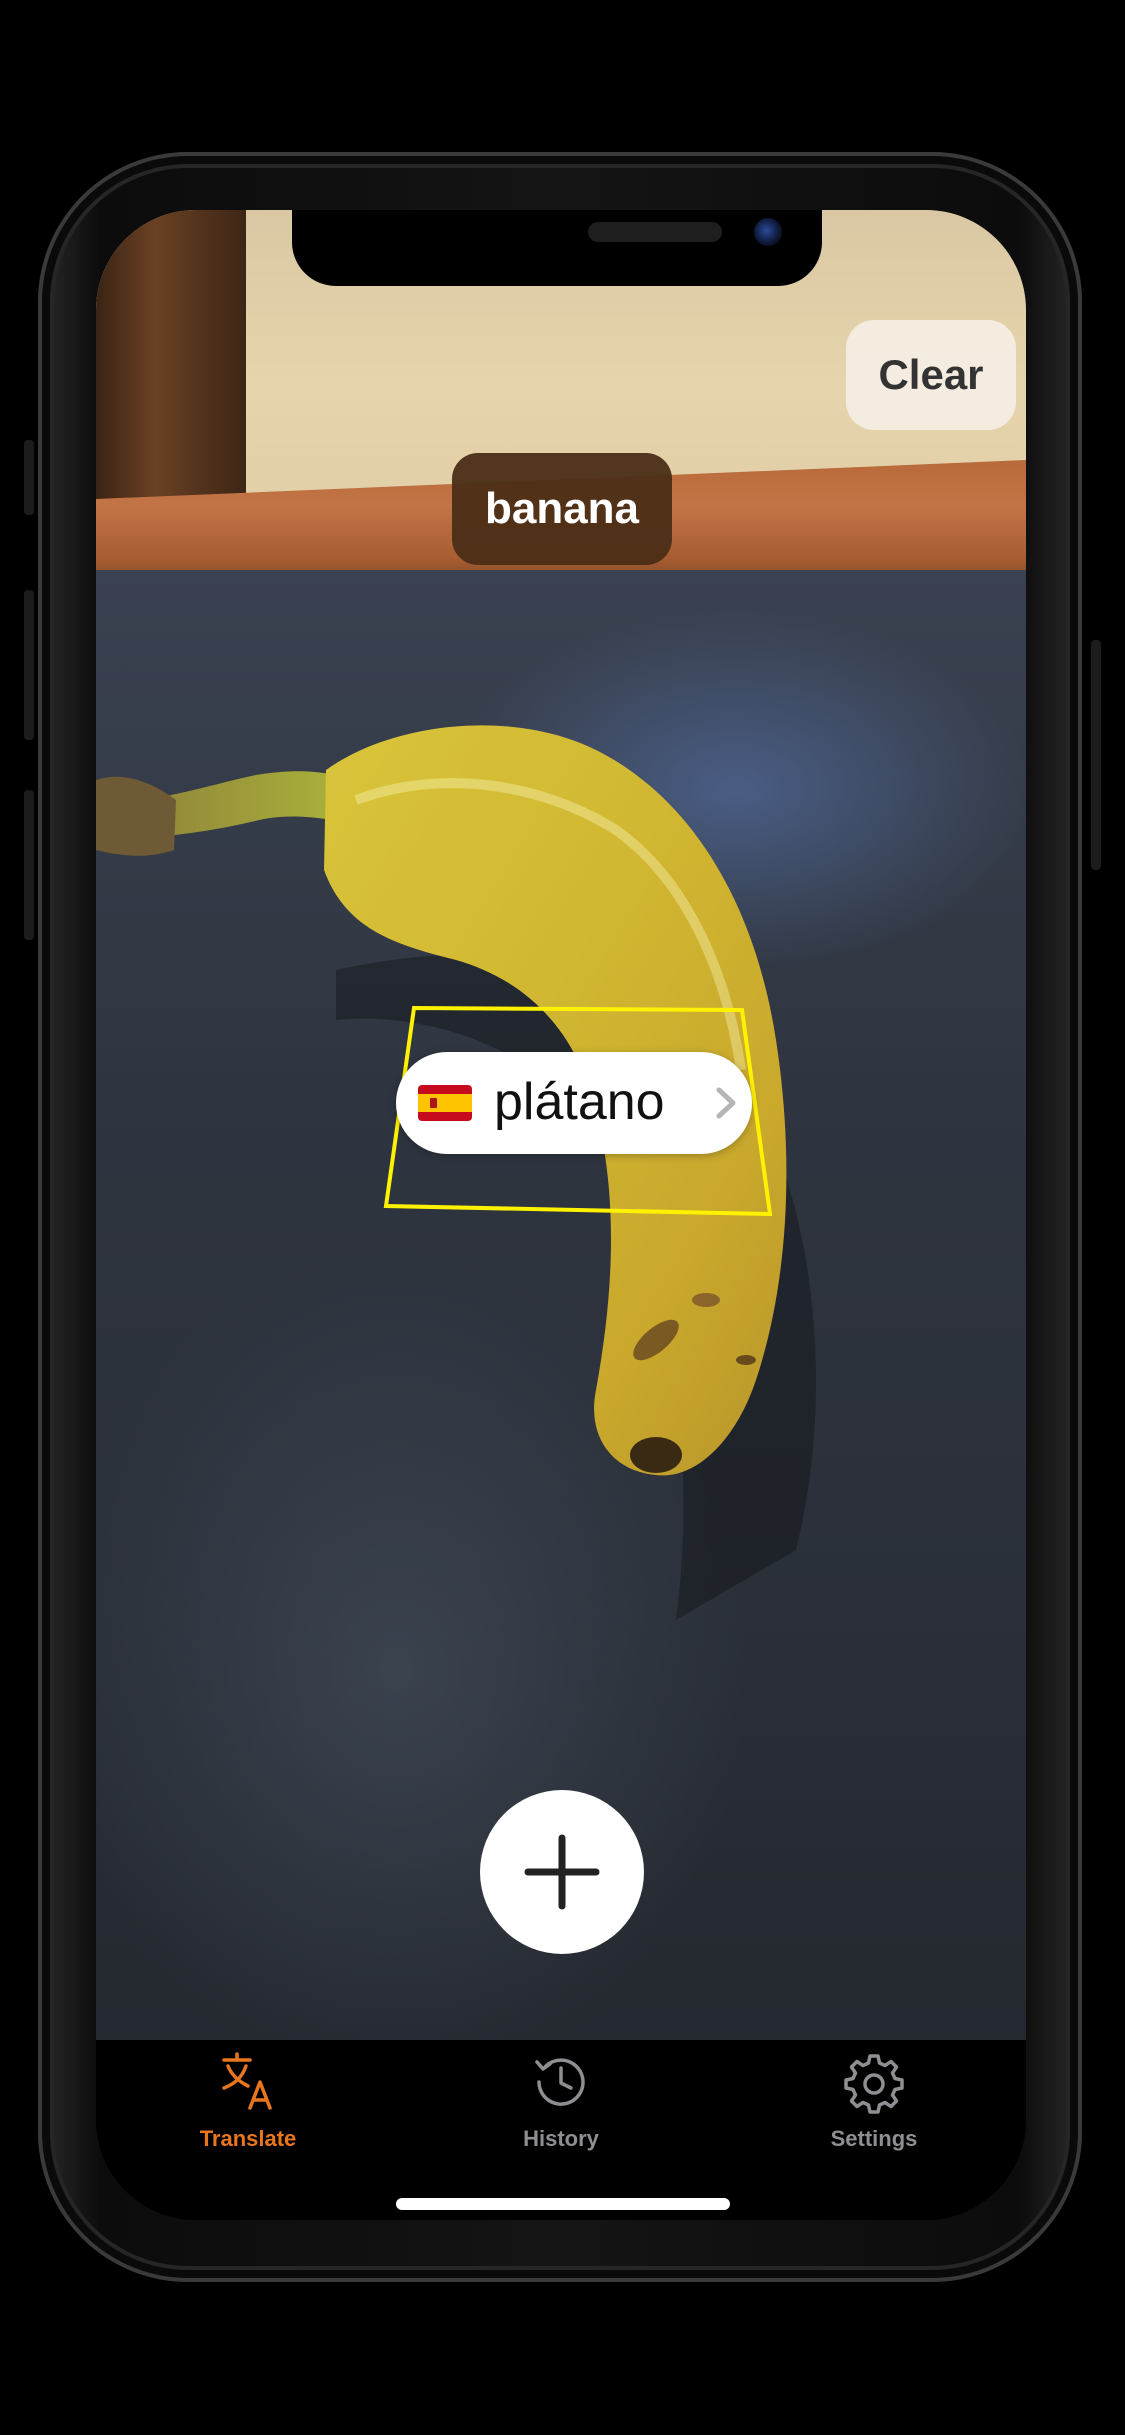 This screenshot has width=1125, height=2435. I want to click on tab-settings: Settings, so click(874, 2110).